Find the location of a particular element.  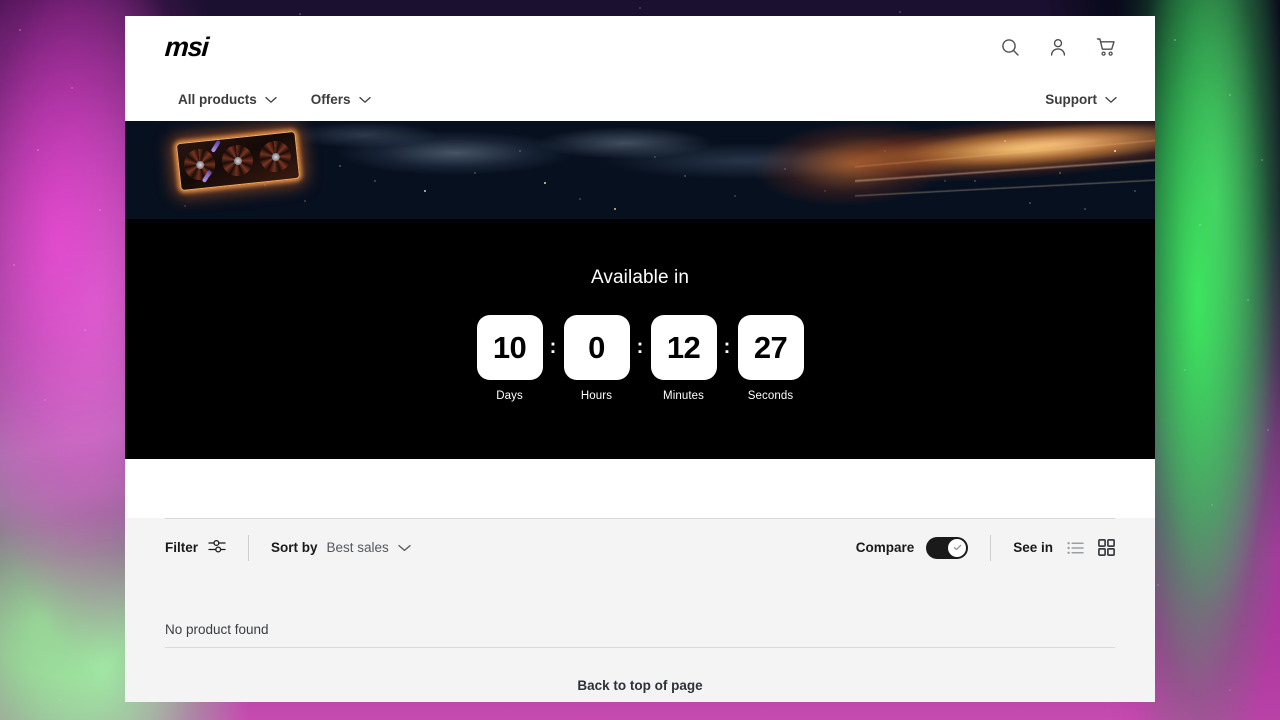

nav-item-support: Support is located at coordinates (1081, 99).